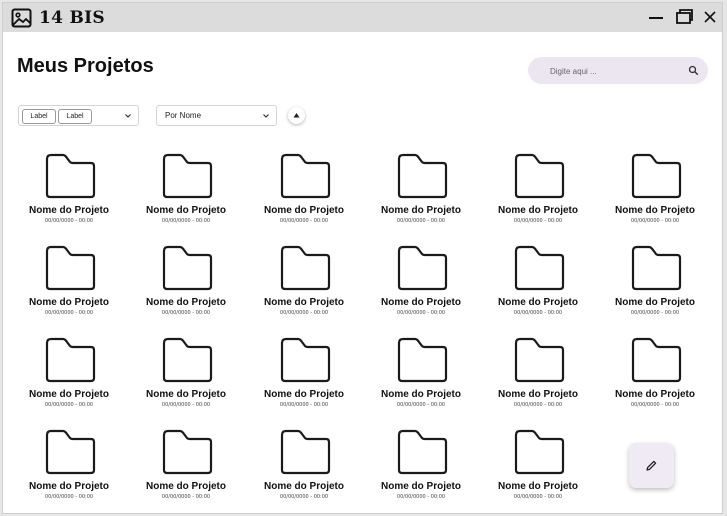  What do you see at coordinates (216, 115) in the screenshot?
I see `sort-select: Por Nome` at bounding box center [216, 115].